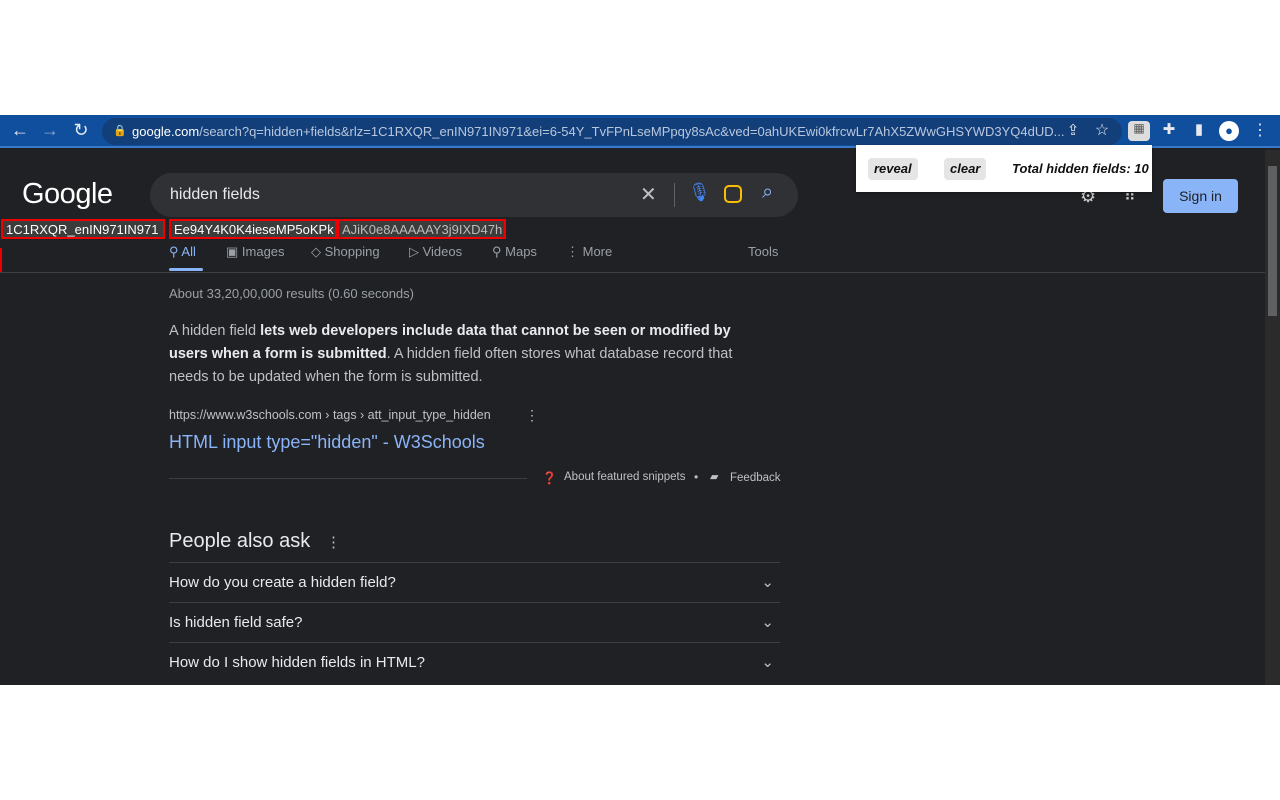 The width and height of the screenshot is (1280, 800). Describe the element at coordinates (474, 662) in the screenshot. I see `paa-question: How do I show hidden fields in HTML? ⌄` at that location.